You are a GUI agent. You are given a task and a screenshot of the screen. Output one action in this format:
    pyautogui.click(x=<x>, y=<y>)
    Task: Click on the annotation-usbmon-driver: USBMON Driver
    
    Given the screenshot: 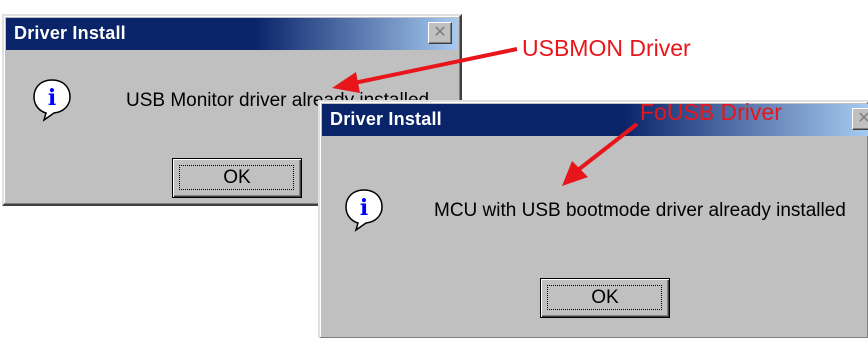 What is the action you would take?
    pyautogui.click(x=606, y=48)
    